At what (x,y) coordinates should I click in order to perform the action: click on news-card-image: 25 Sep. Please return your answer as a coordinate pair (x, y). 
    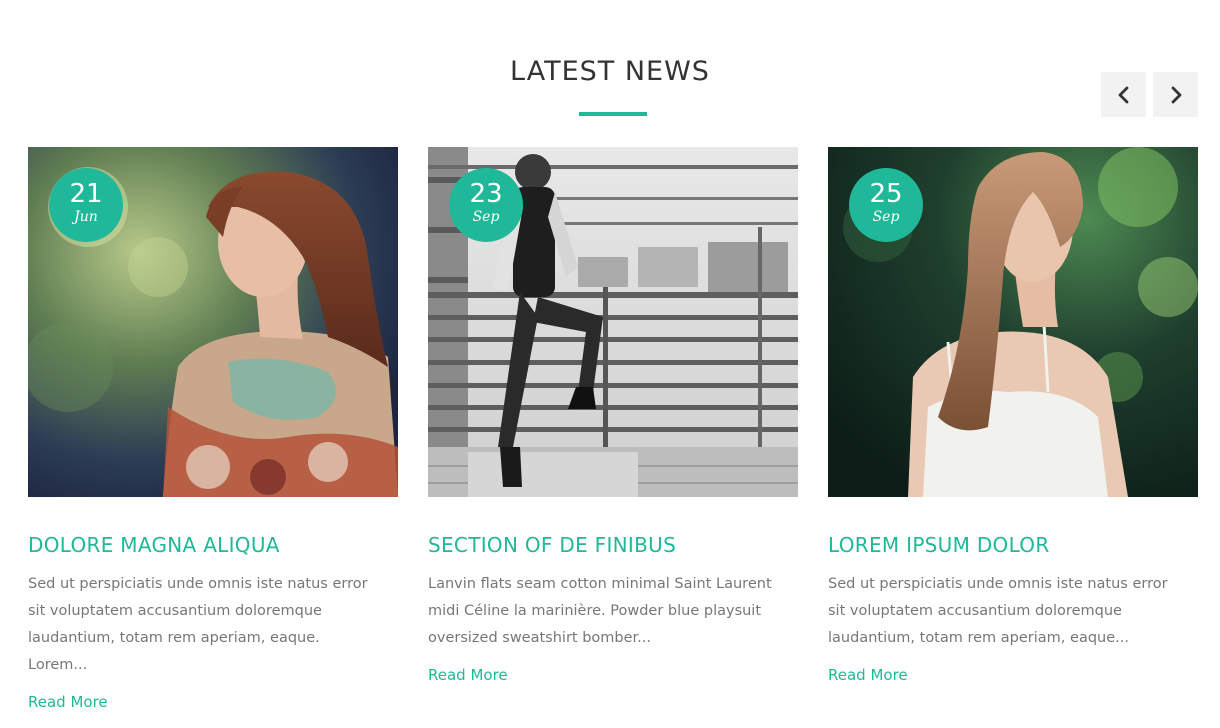
    Looking at the image, I should click on (1013, 322).